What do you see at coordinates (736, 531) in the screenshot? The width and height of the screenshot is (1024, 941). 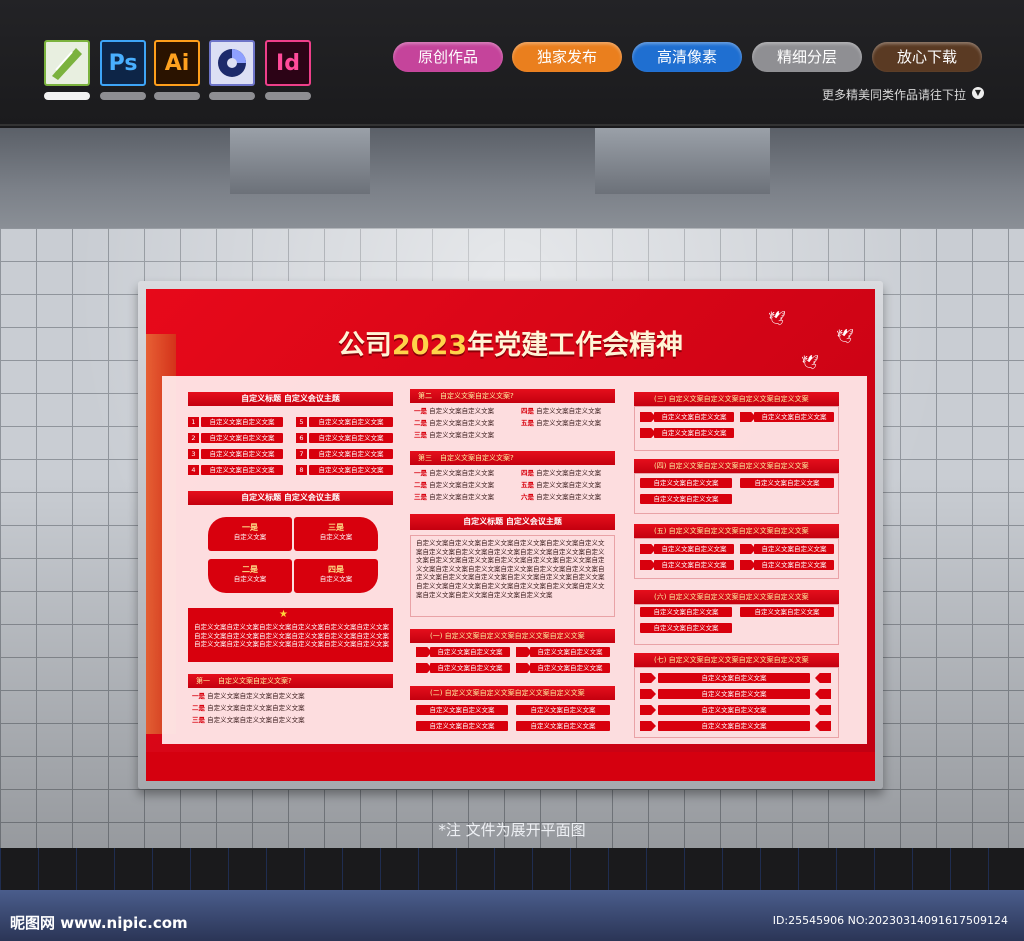 I see `sub-header: (五) 自定义文案自定义文案自定义文案自定义文案` at bounding box center [736, 531].